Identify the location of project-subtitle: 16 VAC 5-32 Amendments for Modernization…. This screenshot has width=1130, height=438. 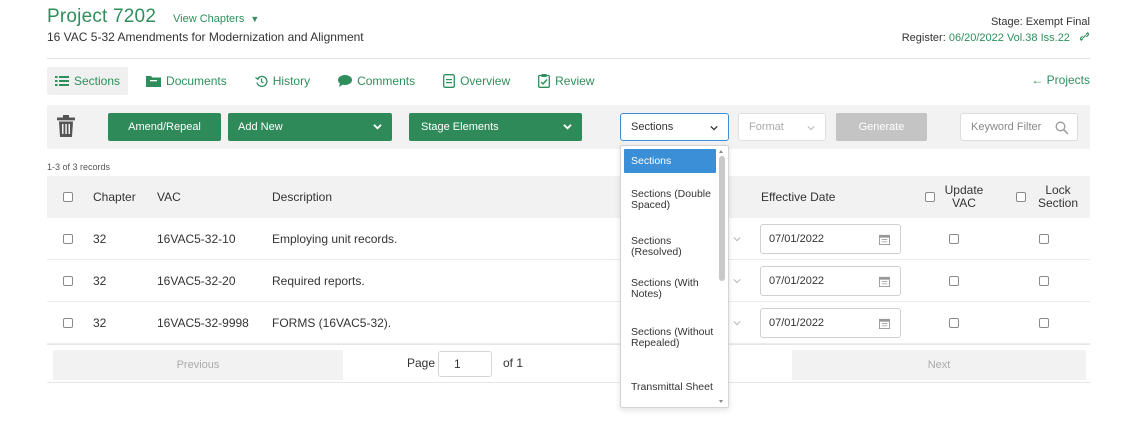
(205, 37).